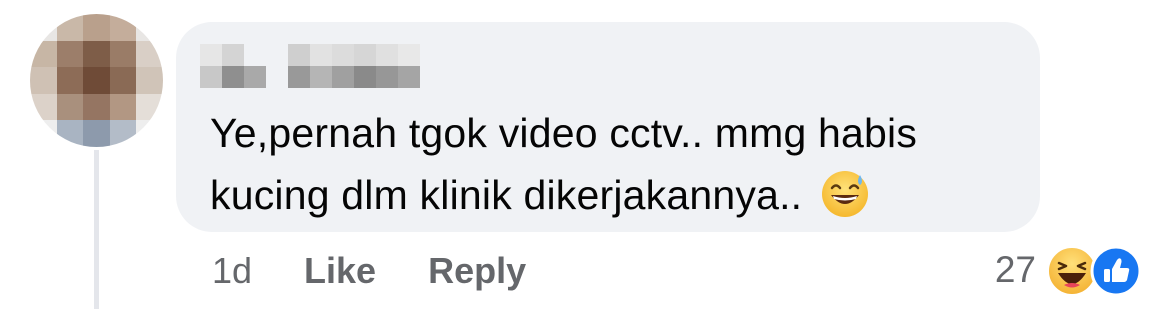 The height and width of the screenshot is (309, 1170). What do you see at coordinates (845, 194) in the screenshot?
I see `sweat-smile-emoji-icon` at bounding box center [845, 194].